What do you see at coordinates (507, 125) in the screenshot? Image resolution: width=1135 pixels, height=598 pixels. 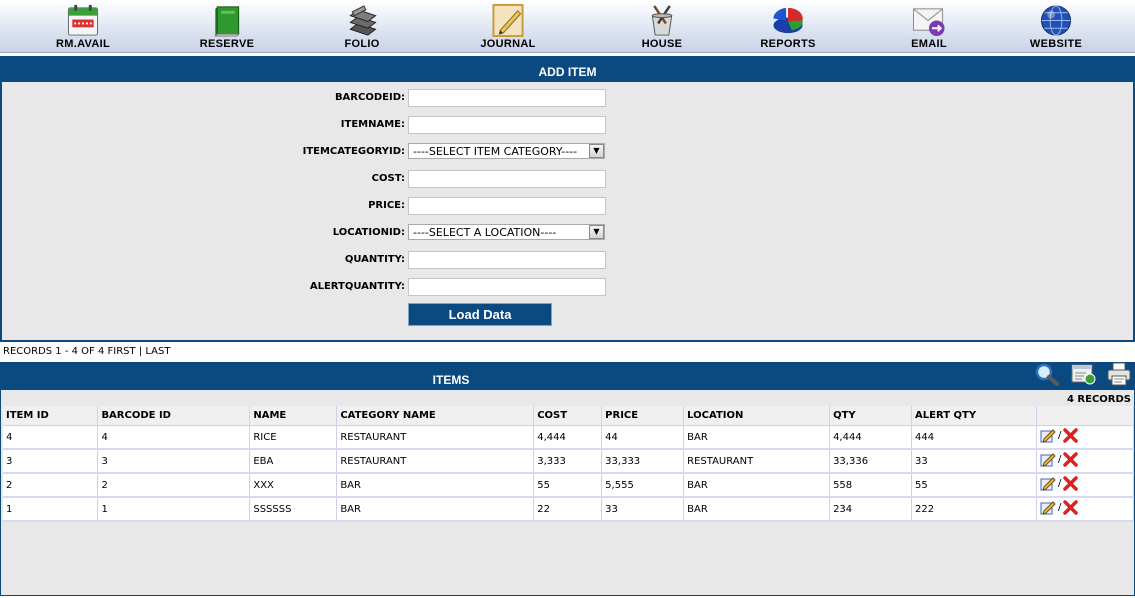 I see `itemname-input` at bounding box center [507, 125].